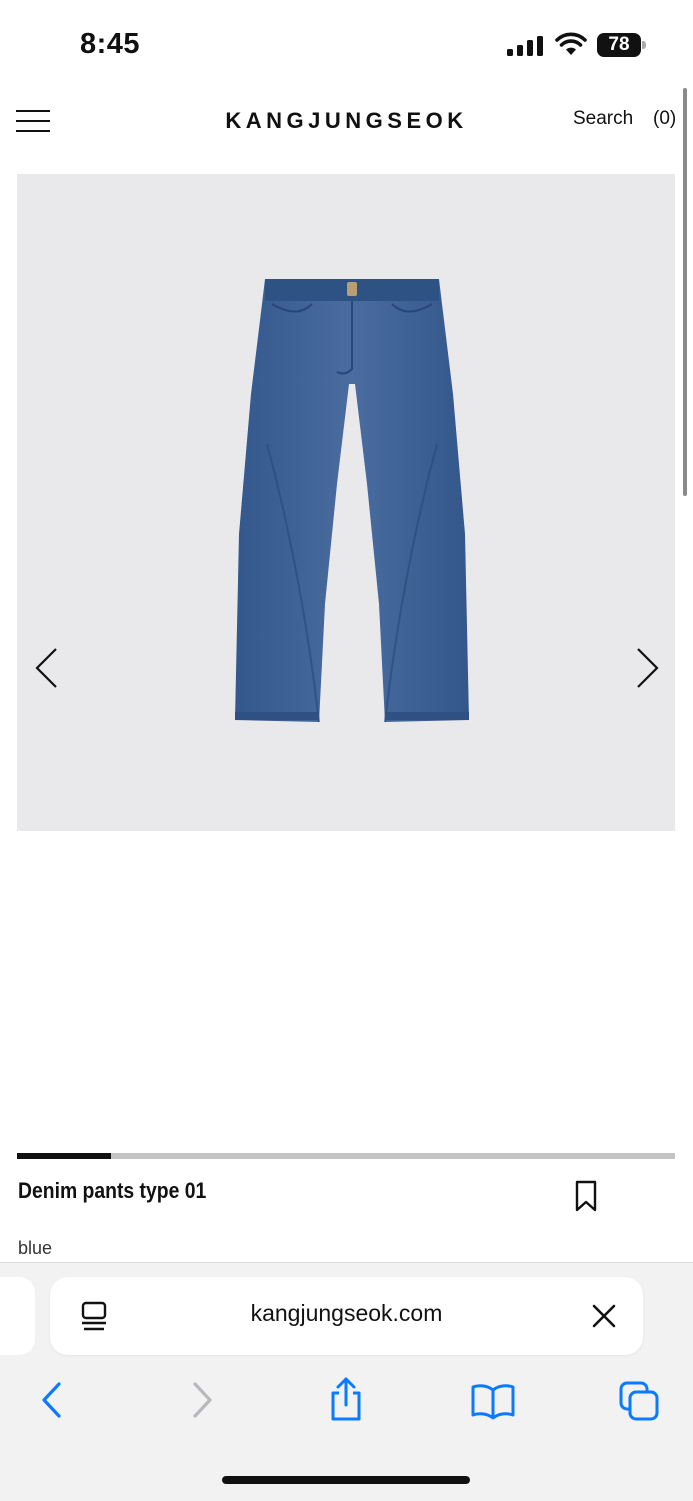  Describe the element at coordinates (52, 1400) in the screenshot. I see `back-icon` at that location.